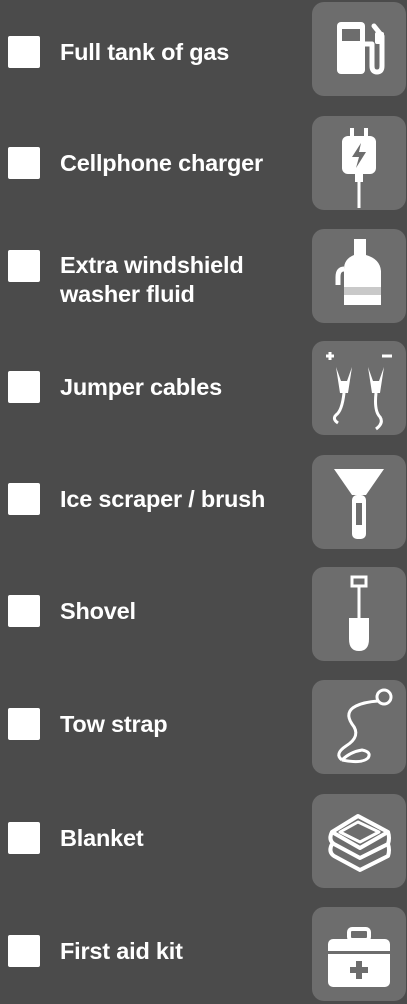 The width and height of the screenshot is (407, 1004). Describe the element at coordinates (24, 163) in the screenshot. I see `checkbox-charger` at that location.